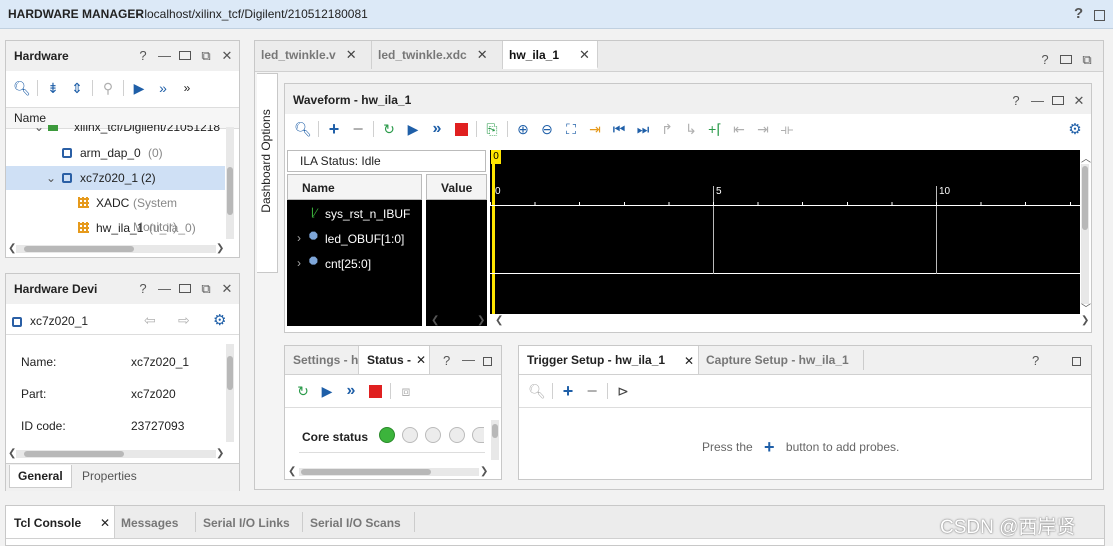 The image size is (1113, 546). Describe the element at coordinates (114, 212) in the screenshot. I see `tree-item-xadc: XADC (System Monitor)` at that location.